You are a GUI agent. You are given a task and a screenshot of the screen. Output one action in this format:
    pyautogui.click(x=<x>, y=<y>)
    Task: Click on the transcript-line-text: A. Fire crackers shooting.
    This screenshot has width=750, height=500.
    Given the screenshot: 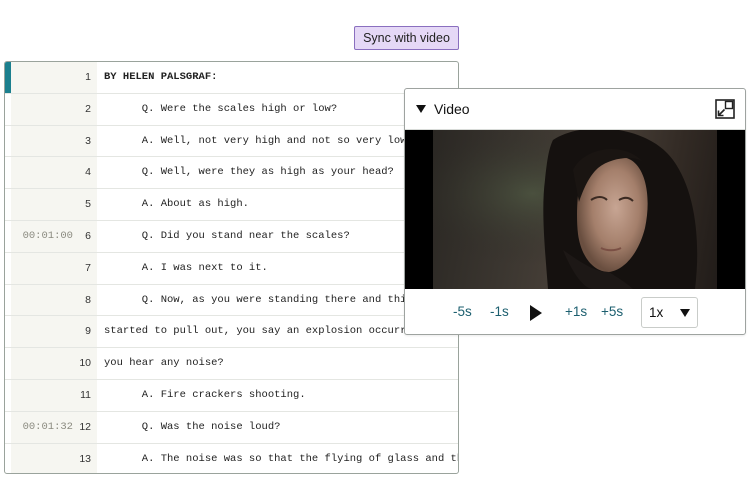 What is the action you would take?
    pyautogui.click(x=205, y=395)
    